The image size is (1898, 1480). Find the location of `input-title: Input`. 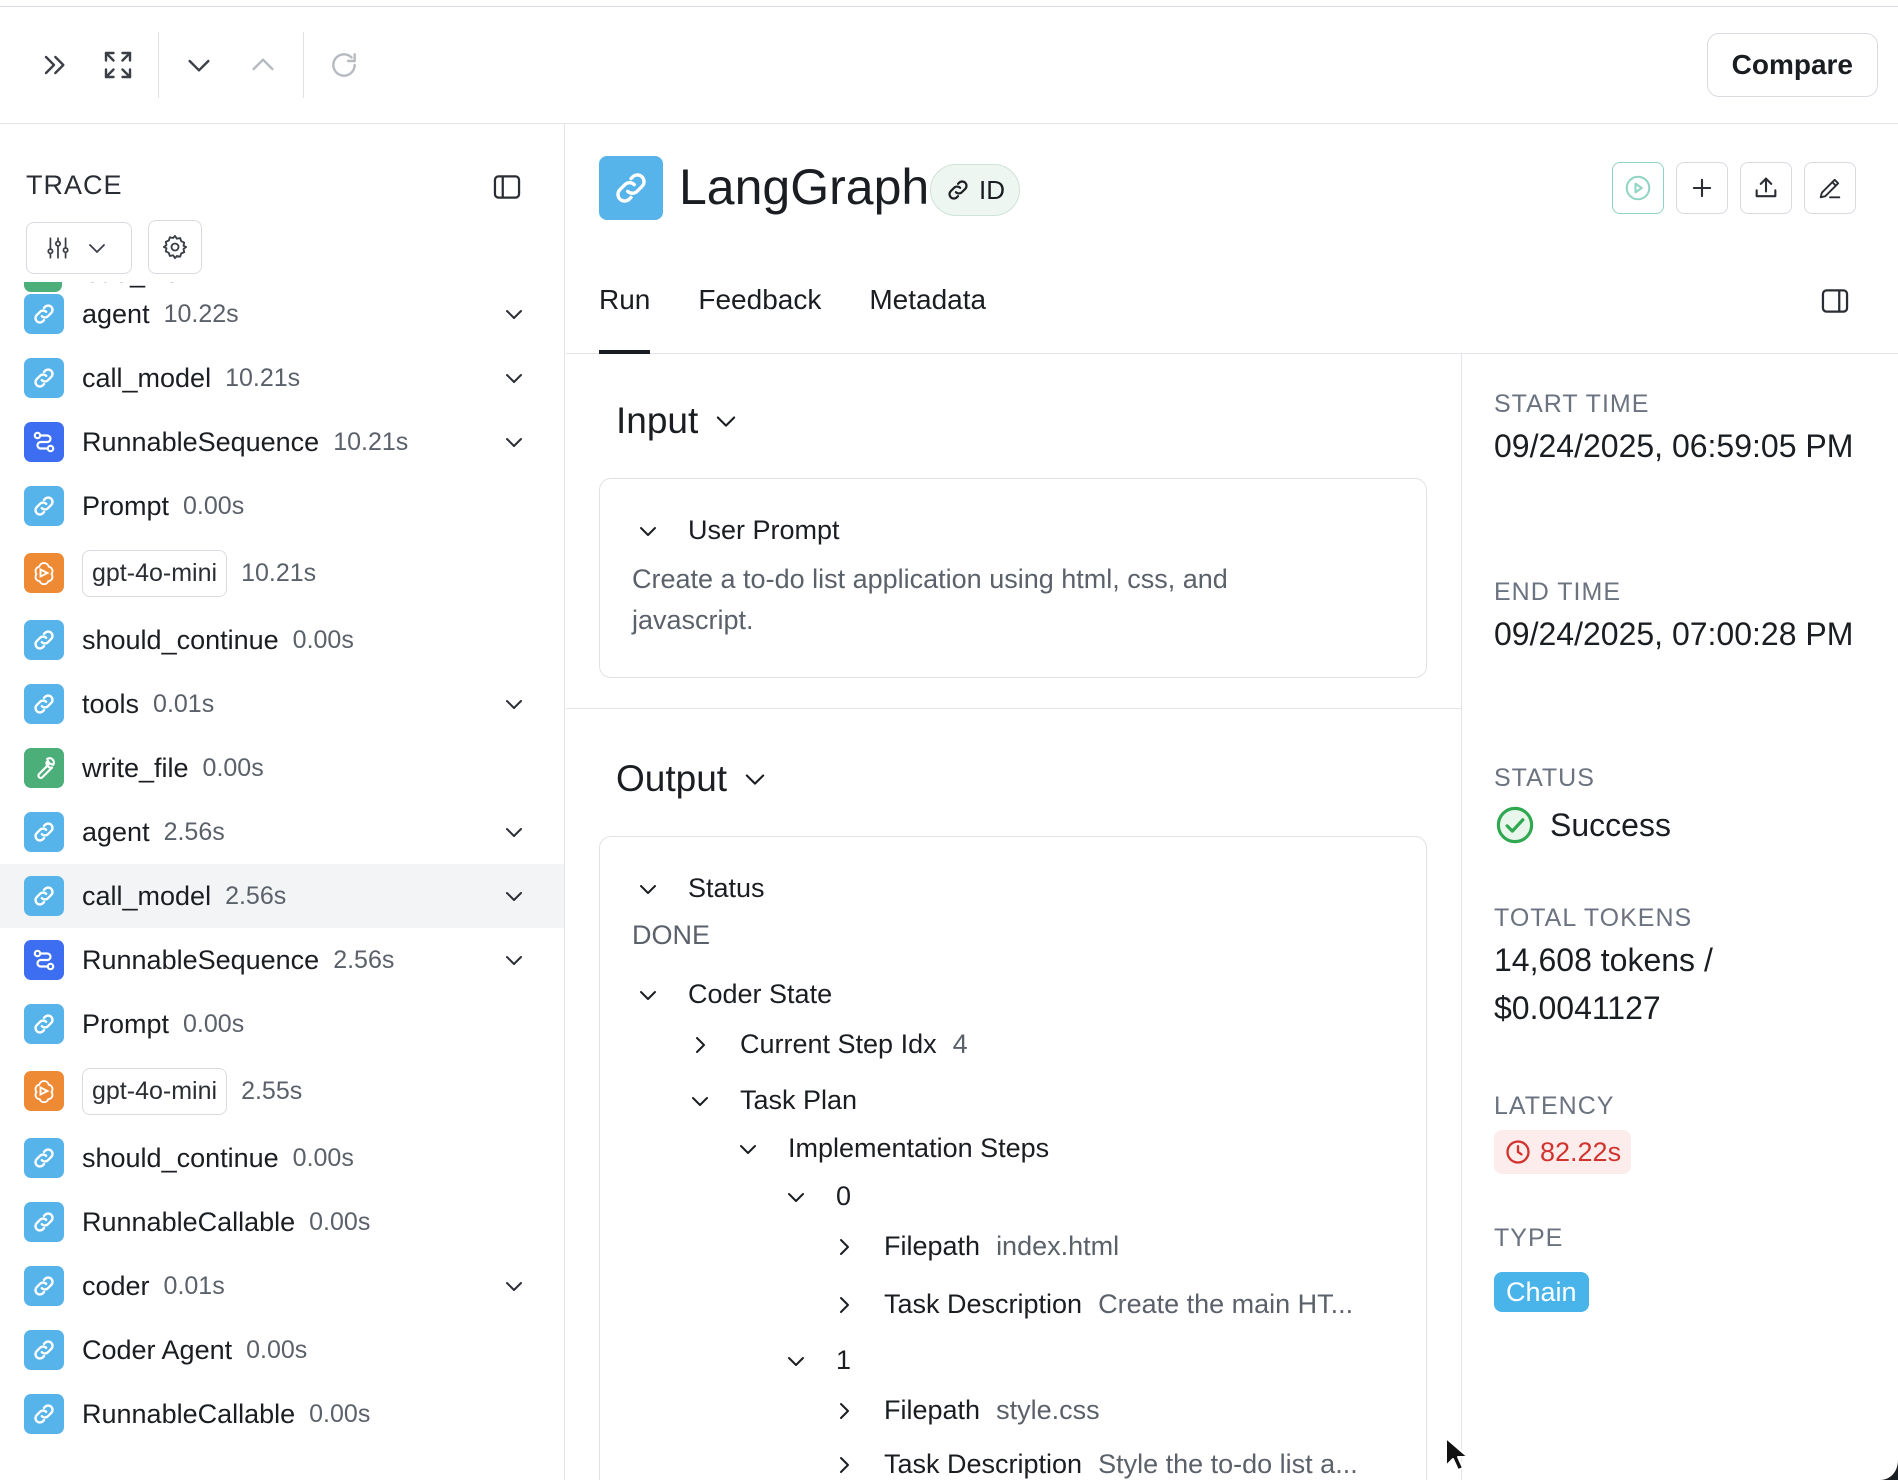

input-title: Input is located at coordinates (657, 420).